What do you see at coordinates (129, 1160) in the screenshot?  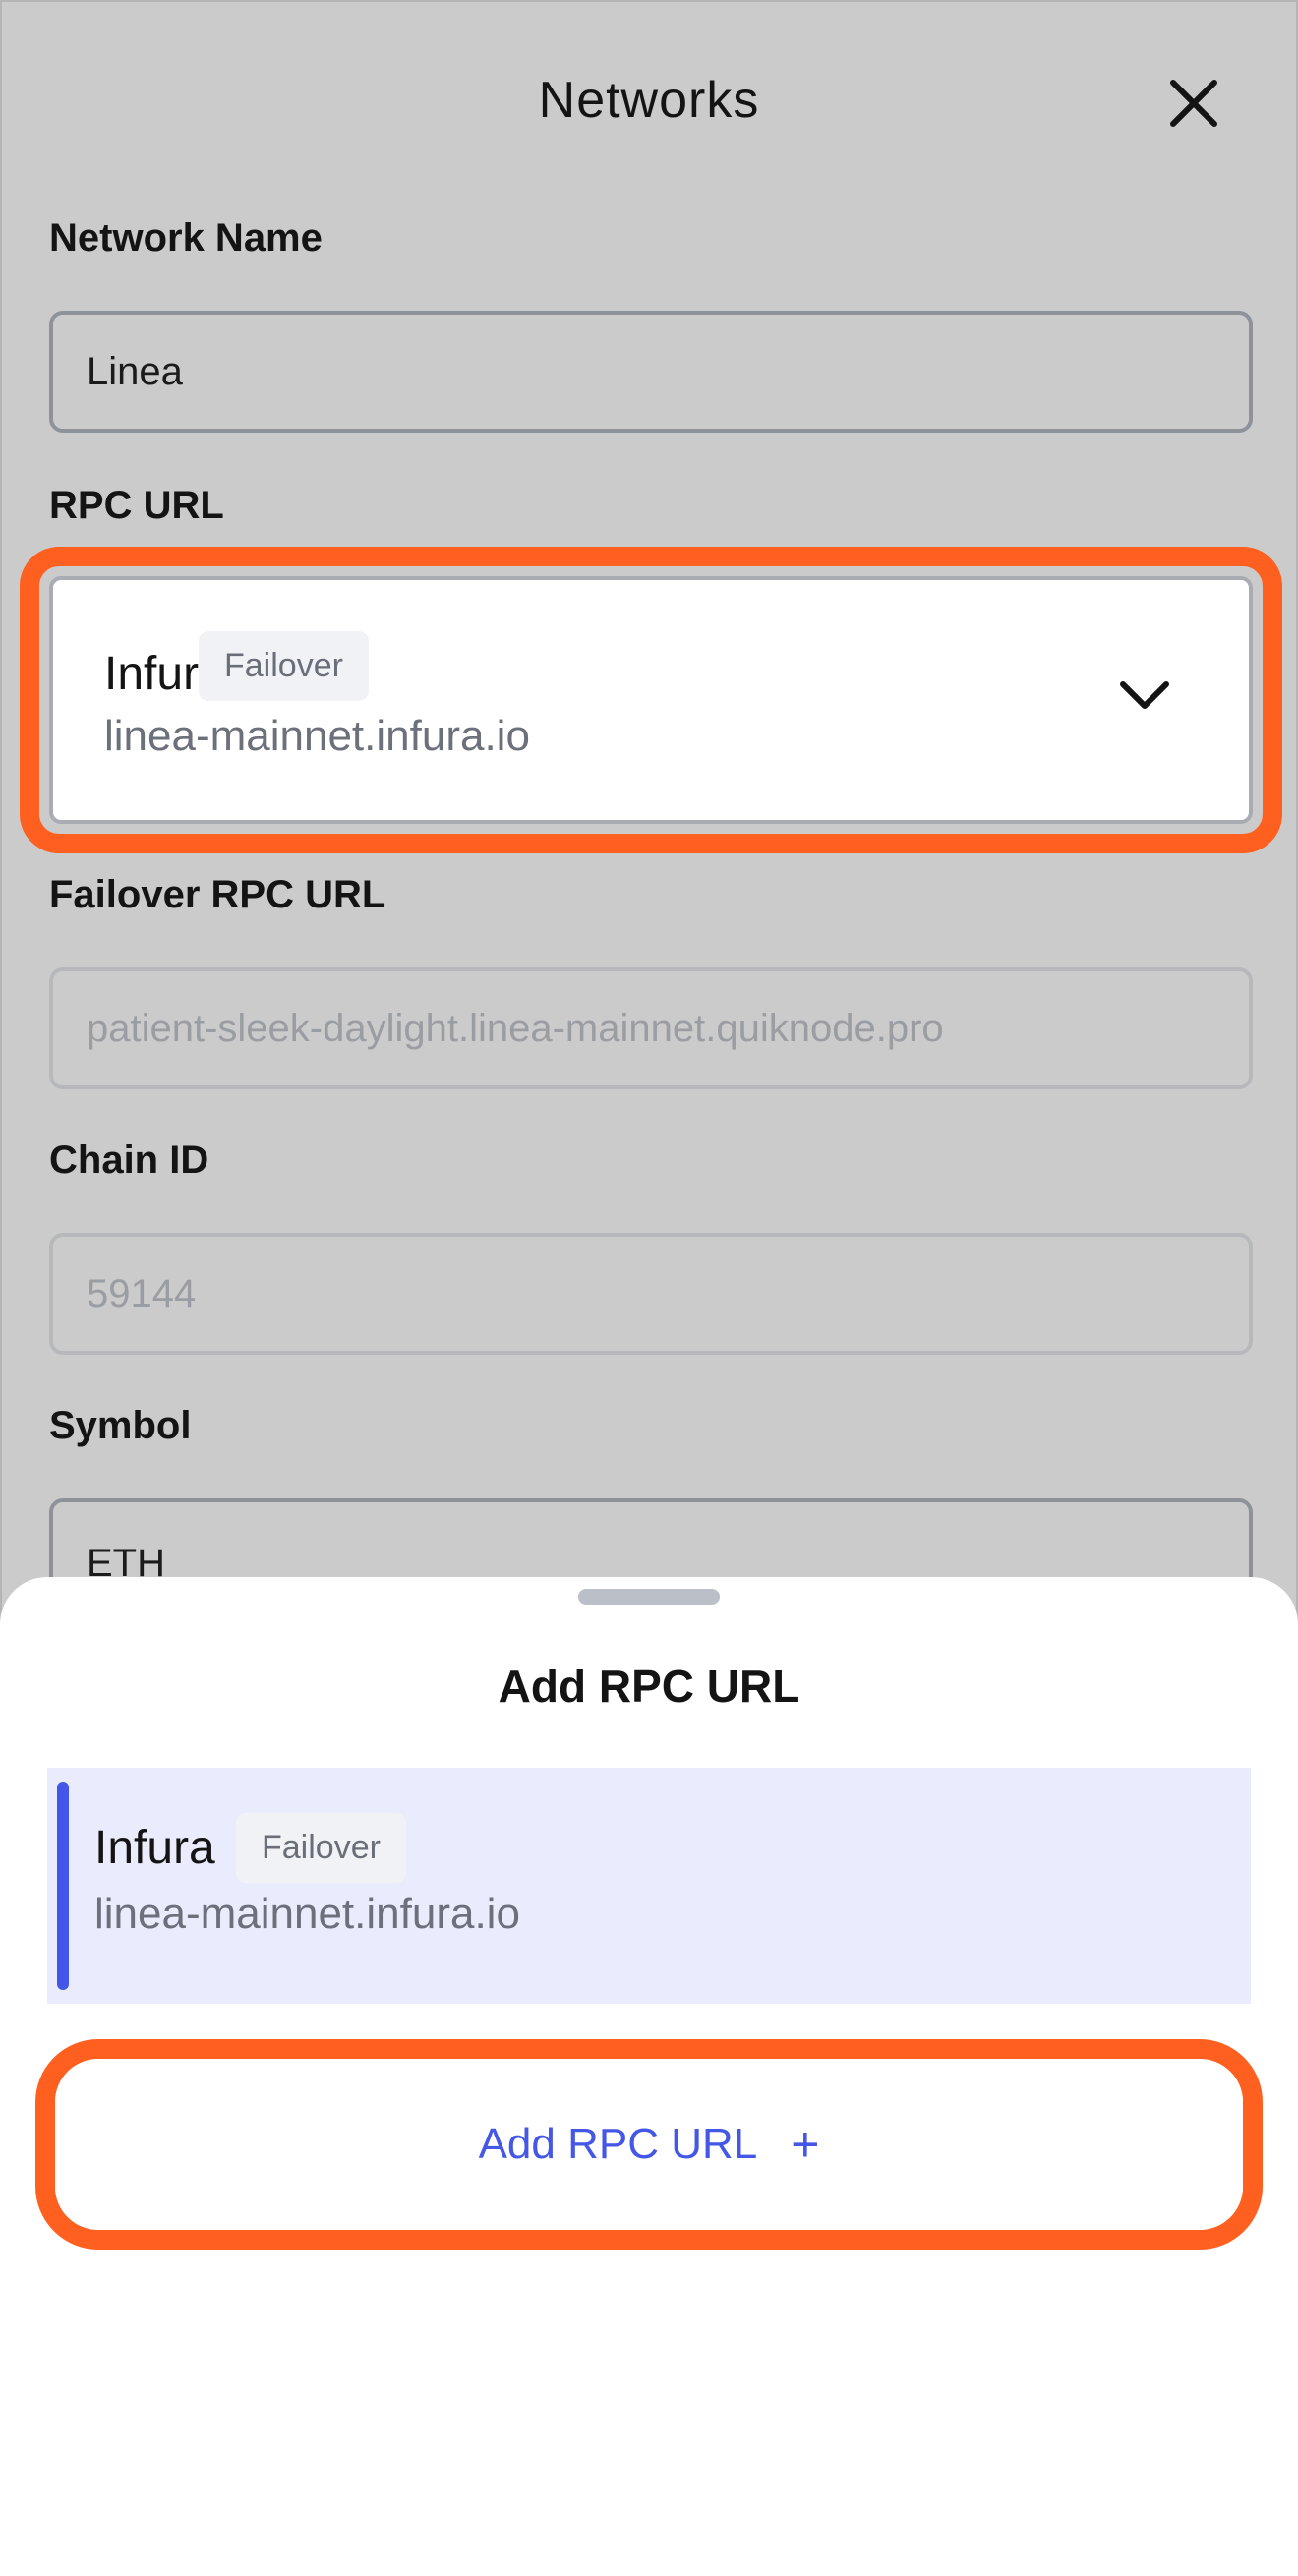 I see `chain-id-label: Chain ID` at bounding box center [129, 1160].